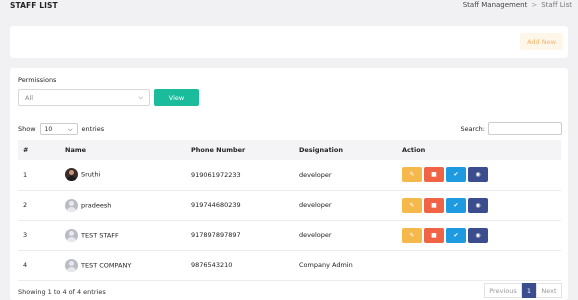 This screenshot has height=300, width=578. What do you see at coordinates (216, 174) in the screenshot?
I see `phone-number: 919061972233` at bounding box center [216, 174].